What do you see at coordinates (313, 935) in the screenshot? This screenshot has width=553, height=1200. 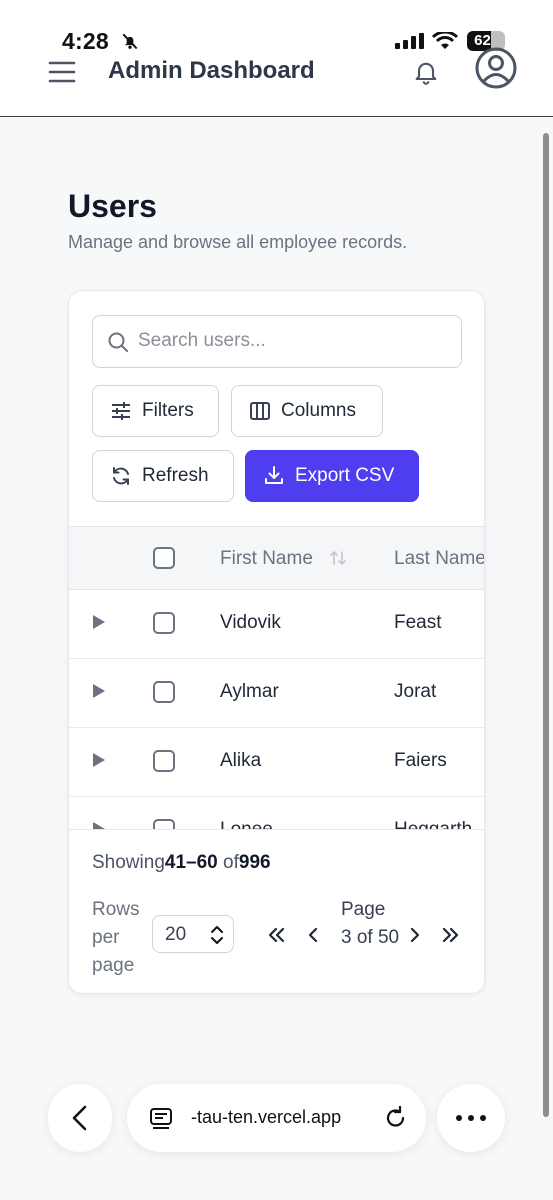 I see `previous-page-icon` at bounding box center [313, 935].